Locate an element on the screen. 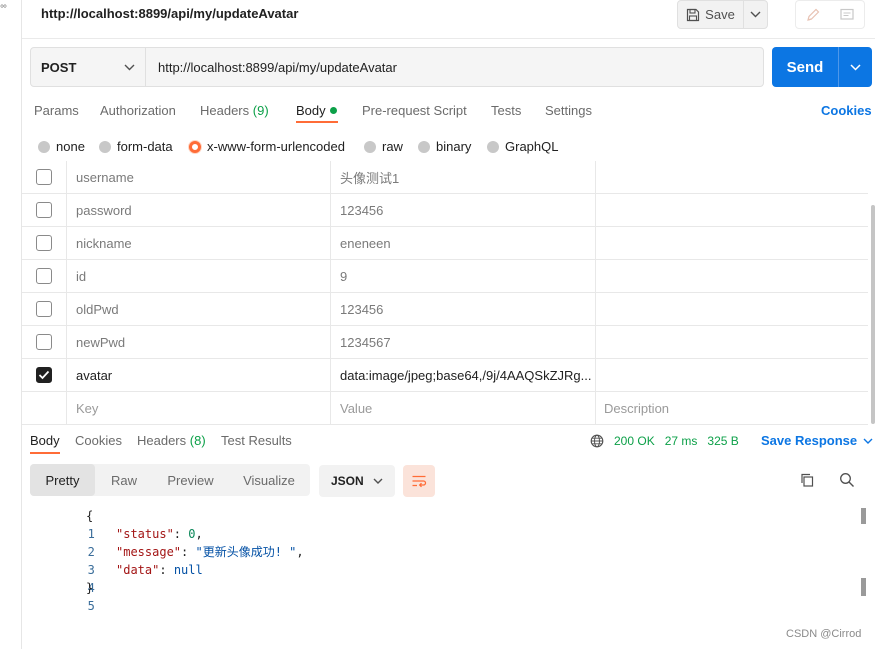 The height and width of the screenshot is (649, 875). radio-label: raw is located at coordinates (392, 146).